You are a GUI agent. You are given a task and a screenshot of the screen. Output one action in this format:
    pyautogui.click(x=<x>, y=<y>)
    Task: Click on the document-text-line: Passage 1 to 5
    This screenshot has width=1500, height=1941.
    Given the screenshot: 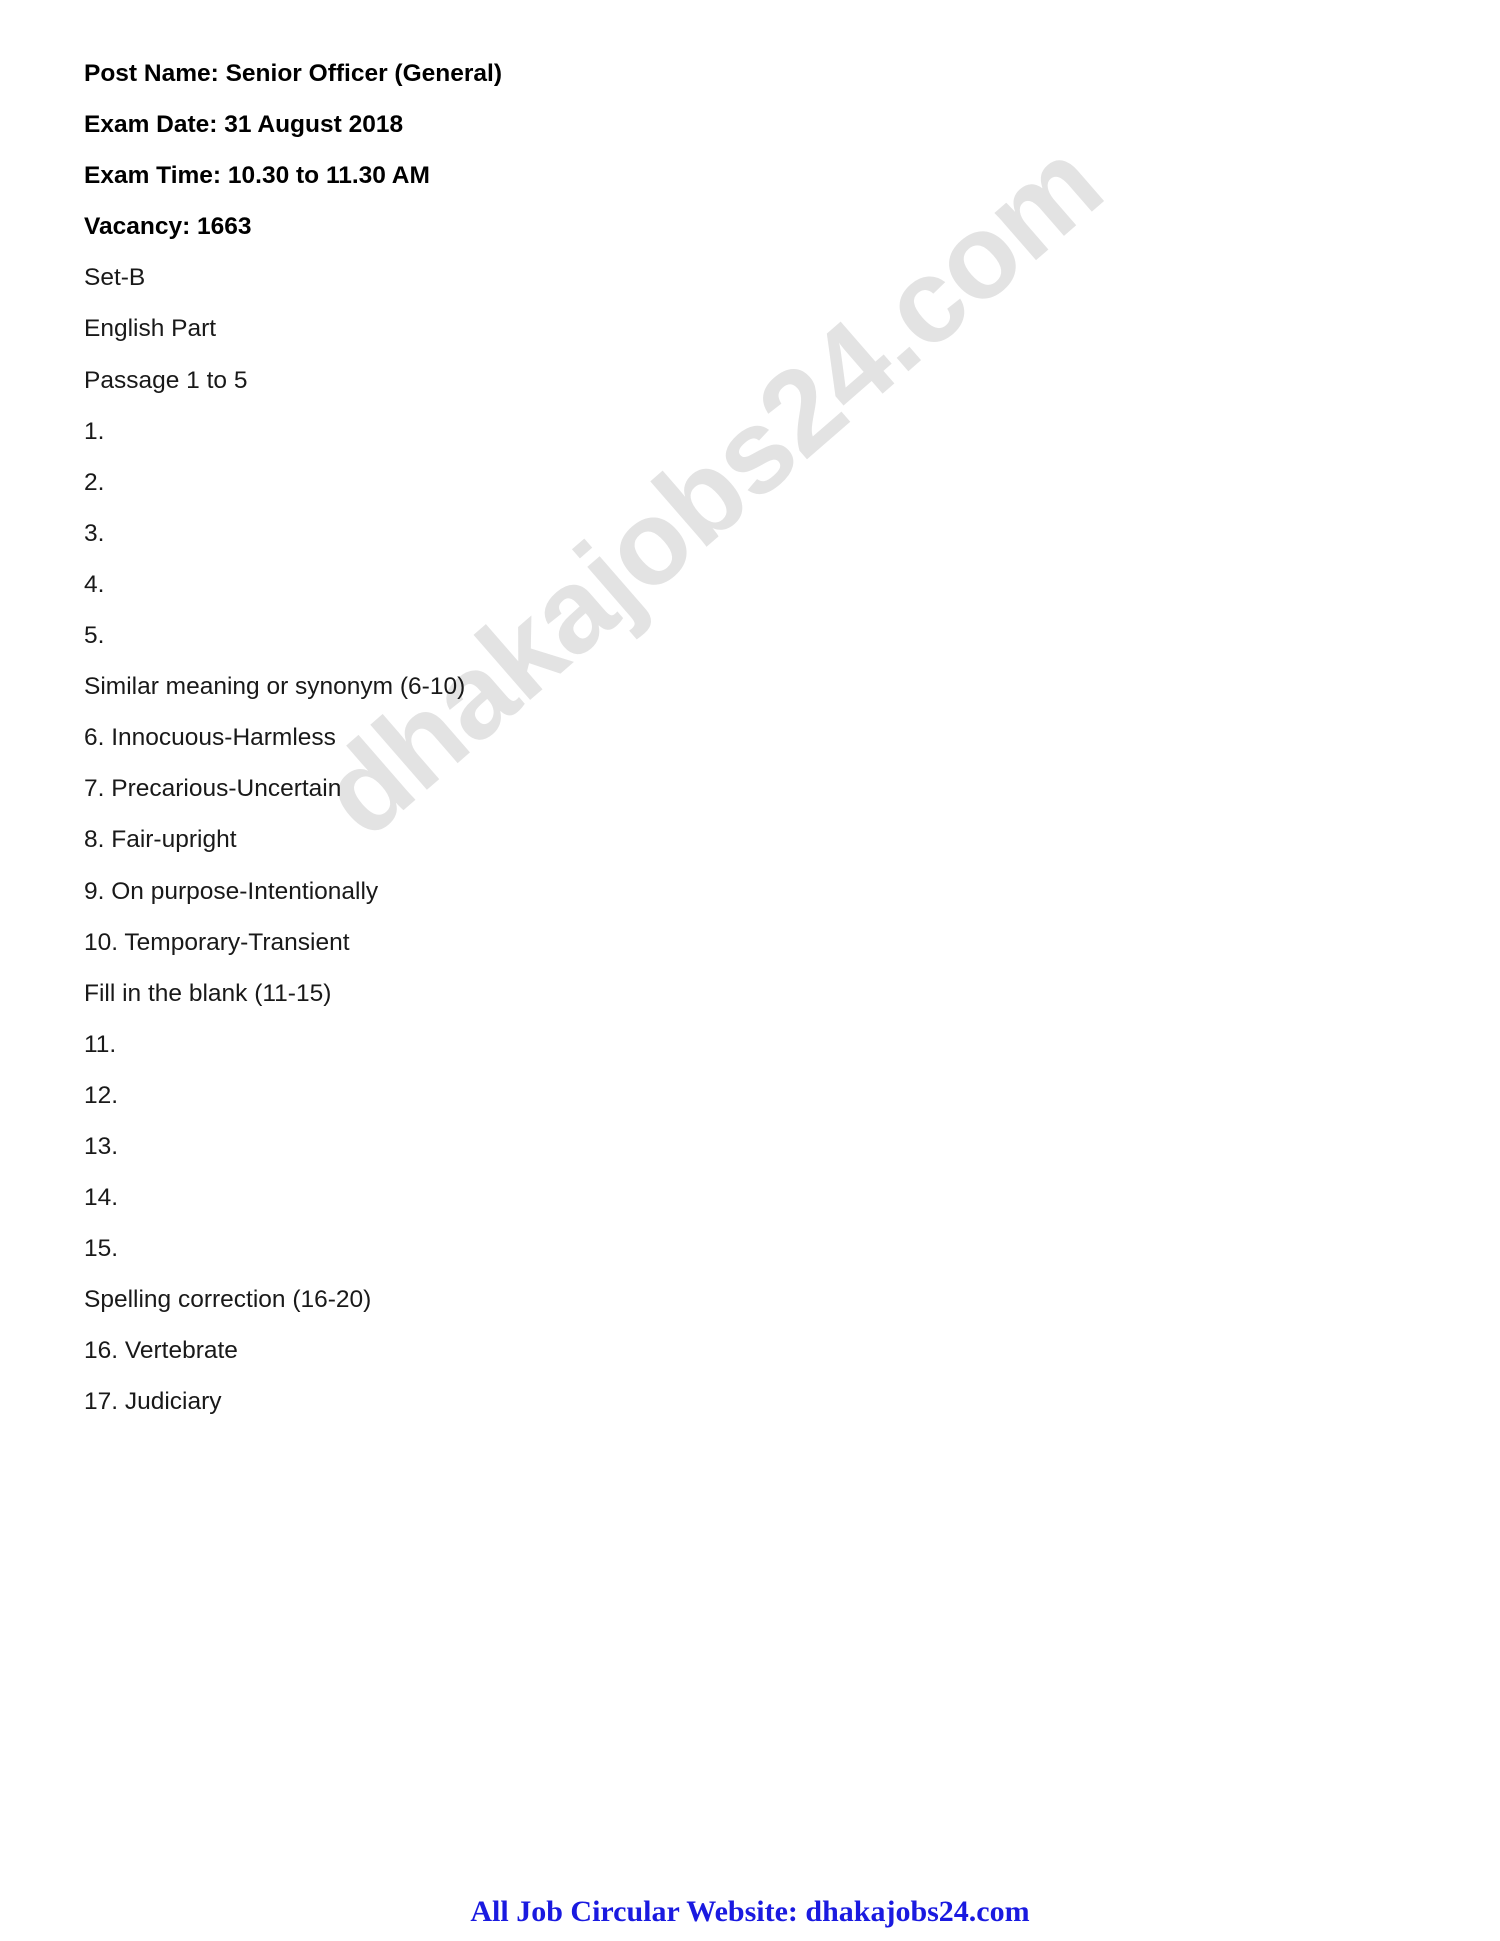 What is the action you would take?
    pyautogui.click(x=166, y=380)
    